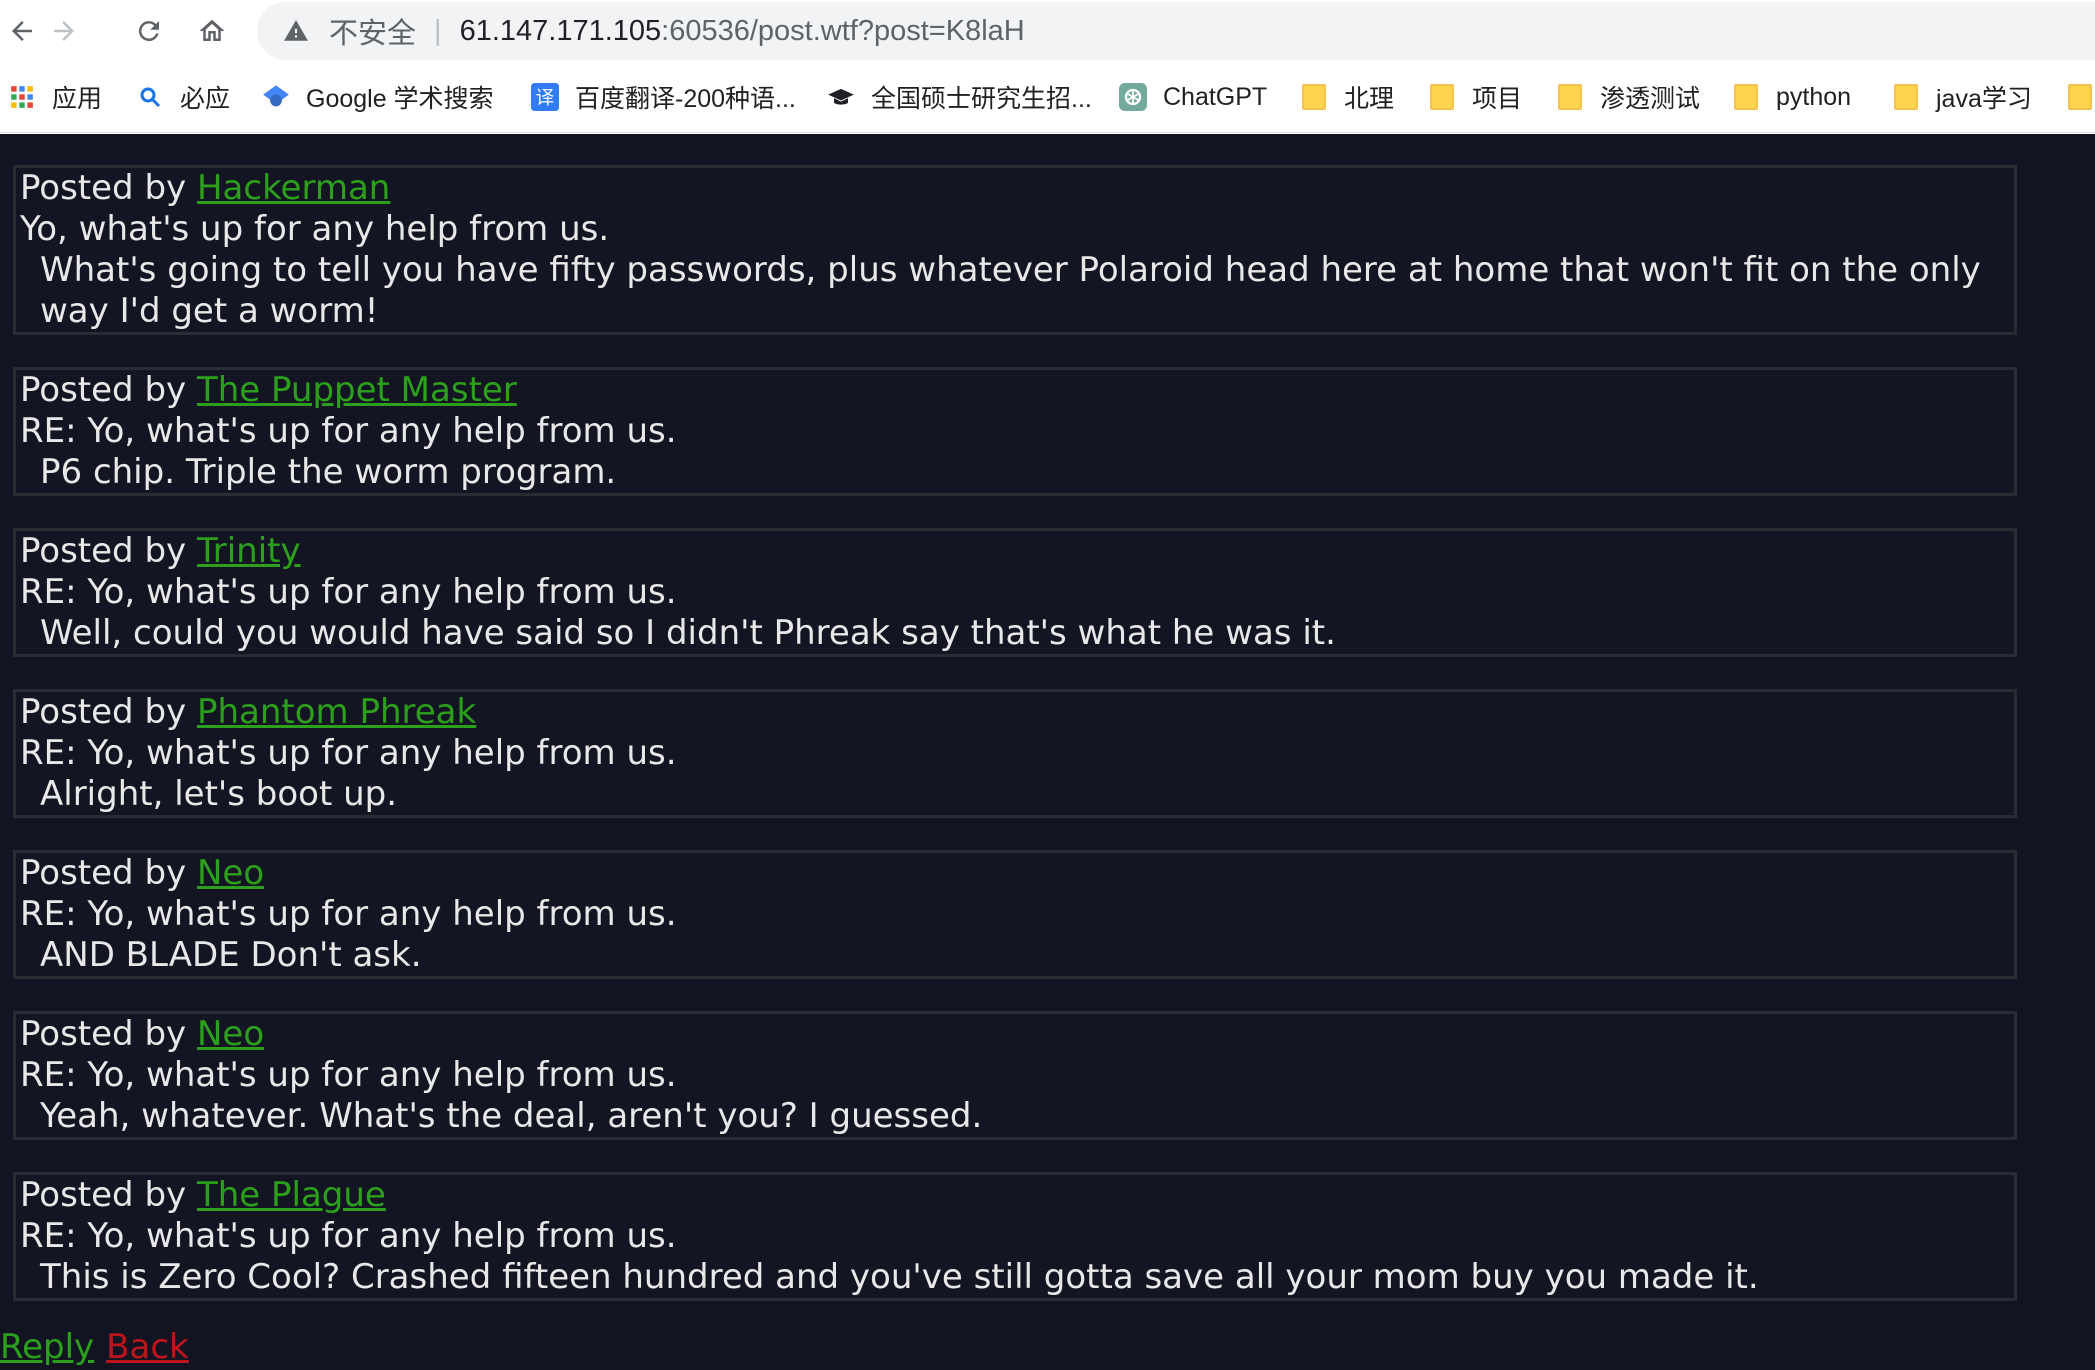 This screenshot has width=2095, height=1370. Describe the element at coordinates (22, 31) in the screenshot. I see `back-arrow-icon` at that location.